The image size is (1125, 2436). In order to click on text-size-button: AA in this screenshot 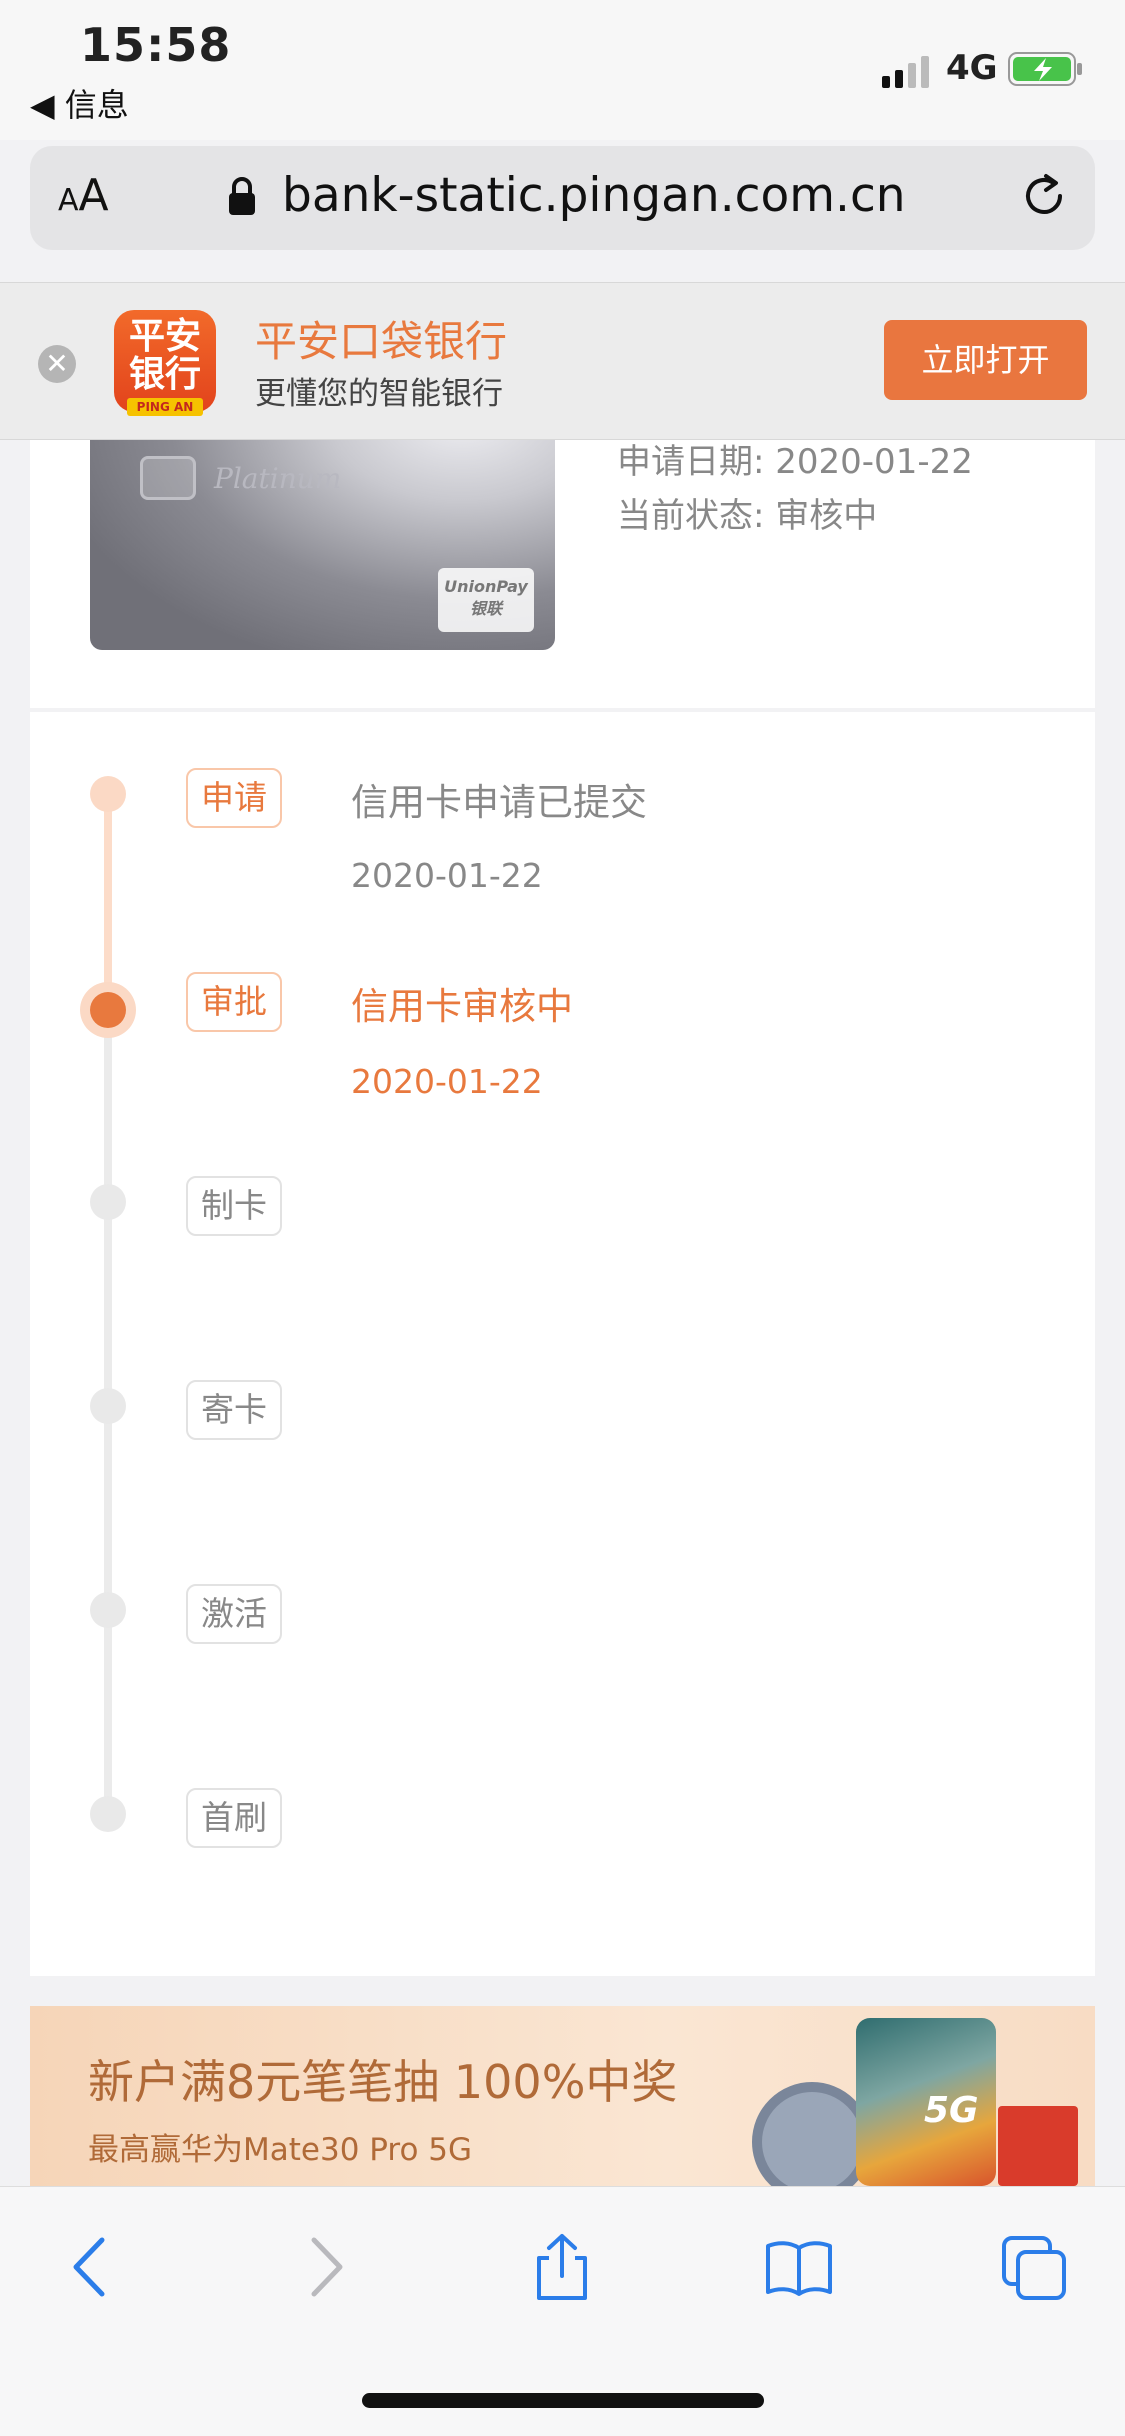, I will do `click(83, 195)`.